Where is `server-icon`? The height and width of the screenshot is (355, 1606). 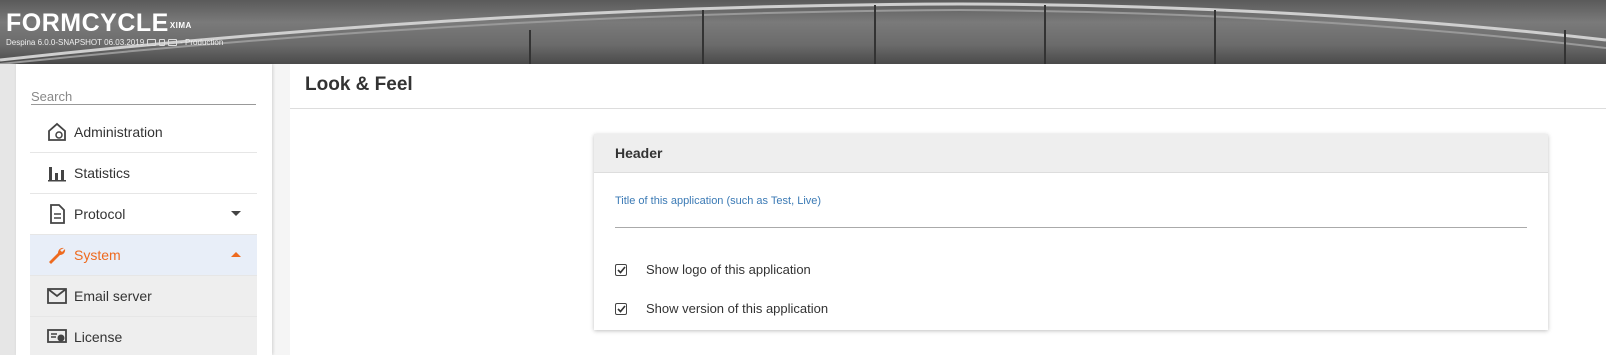 server-icon is located at coordinates (173, 42).